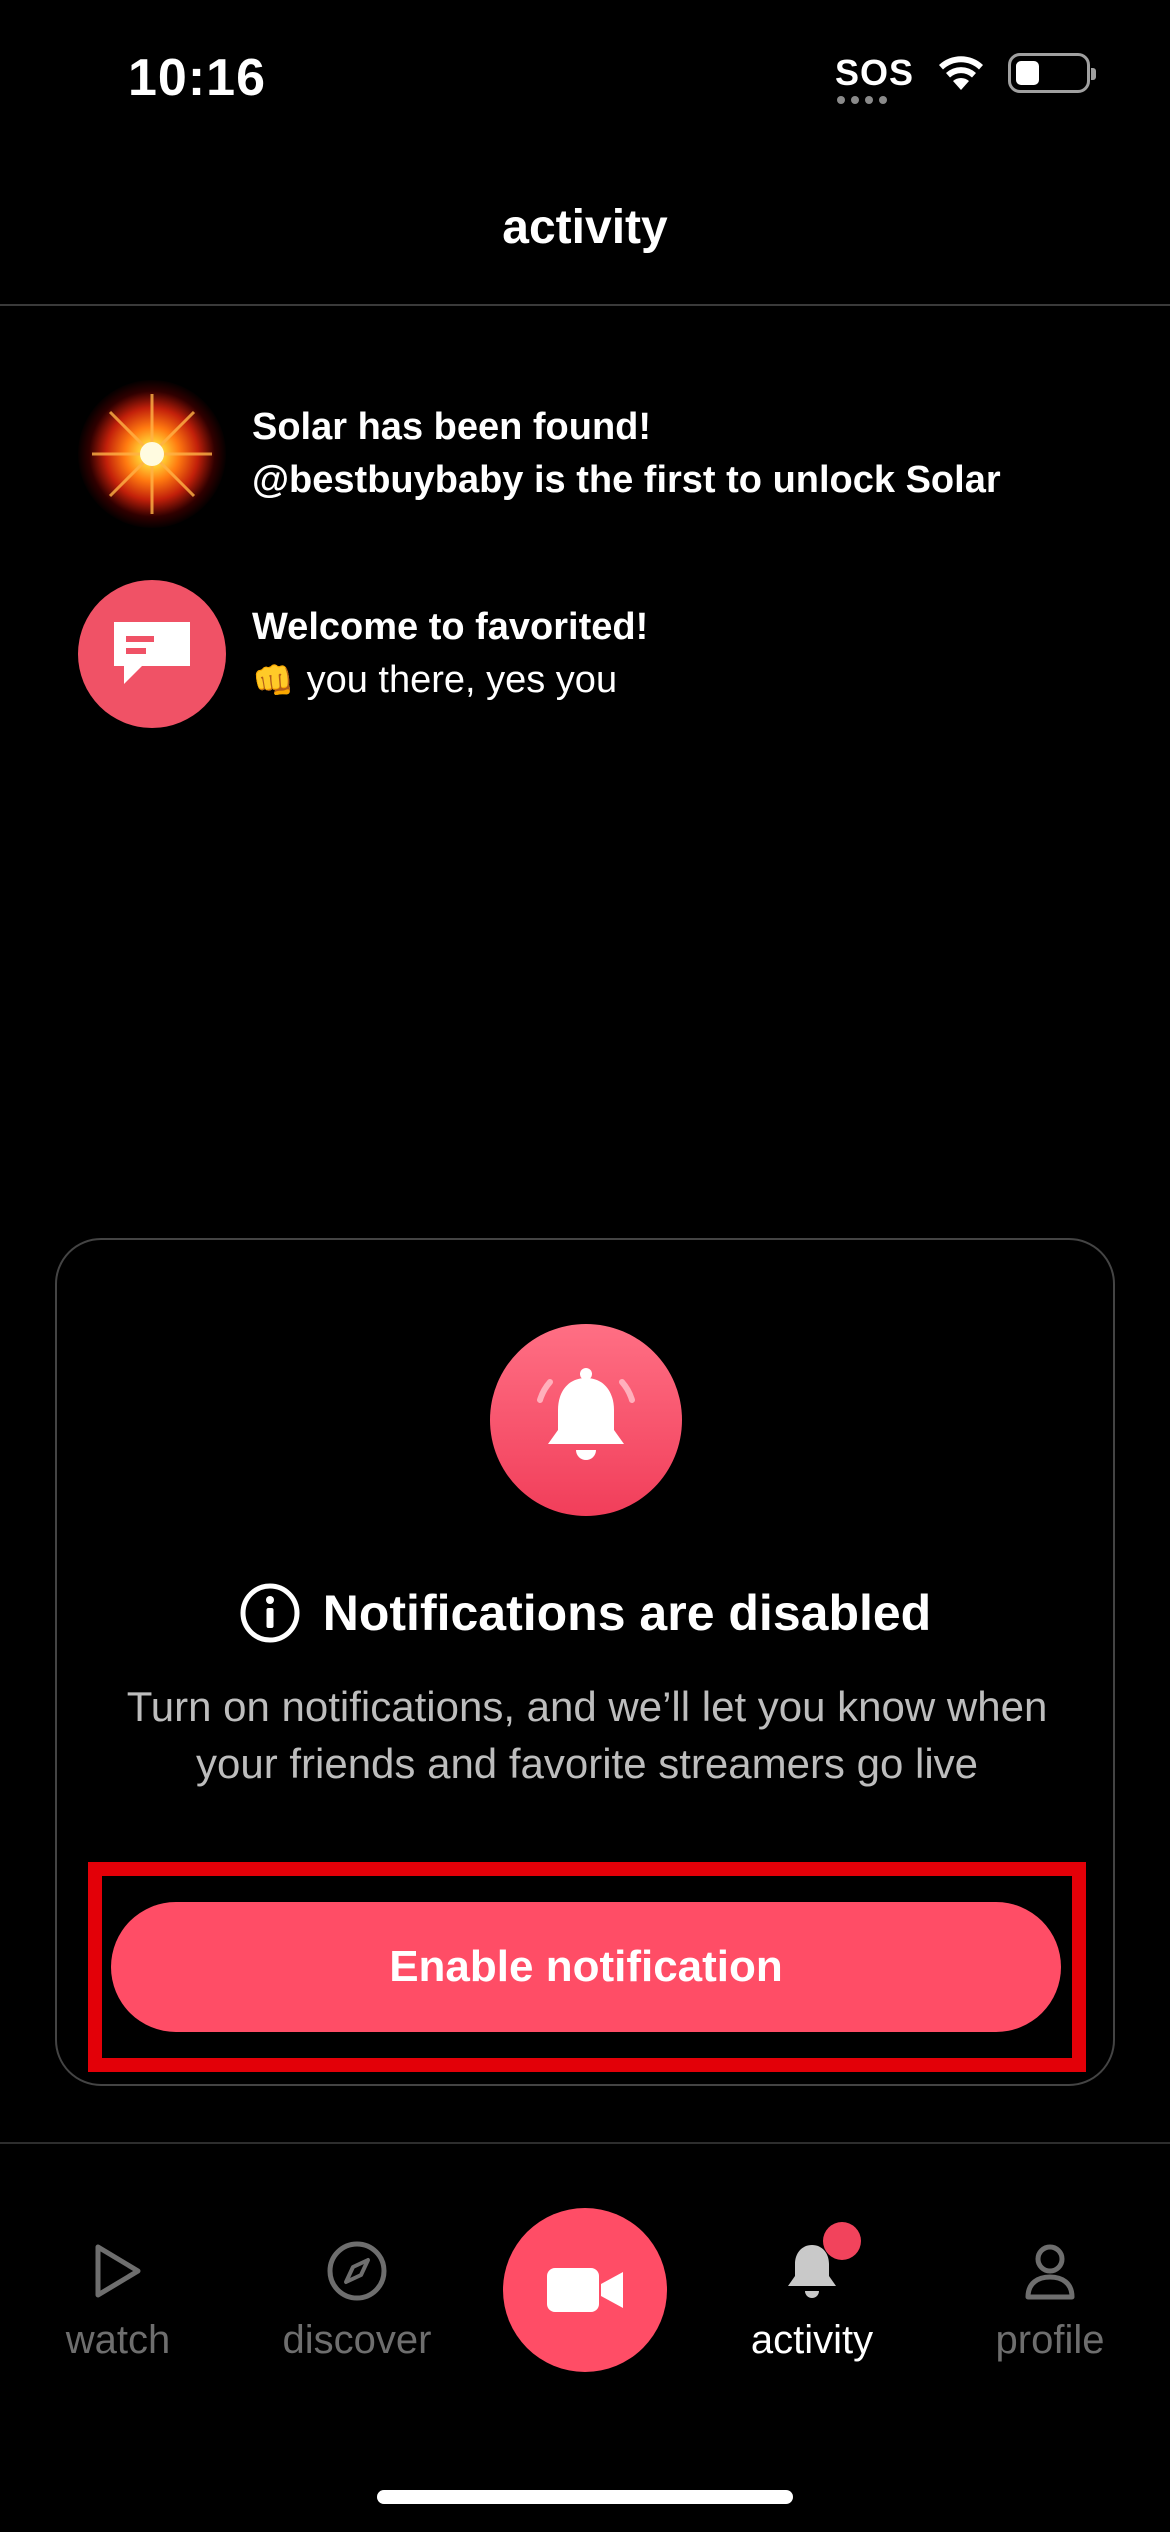 The image size is (1170, 2532). Describe the element at coordinates (152, 454) in the screenshot. I see `solar-burst-icon` at that location.